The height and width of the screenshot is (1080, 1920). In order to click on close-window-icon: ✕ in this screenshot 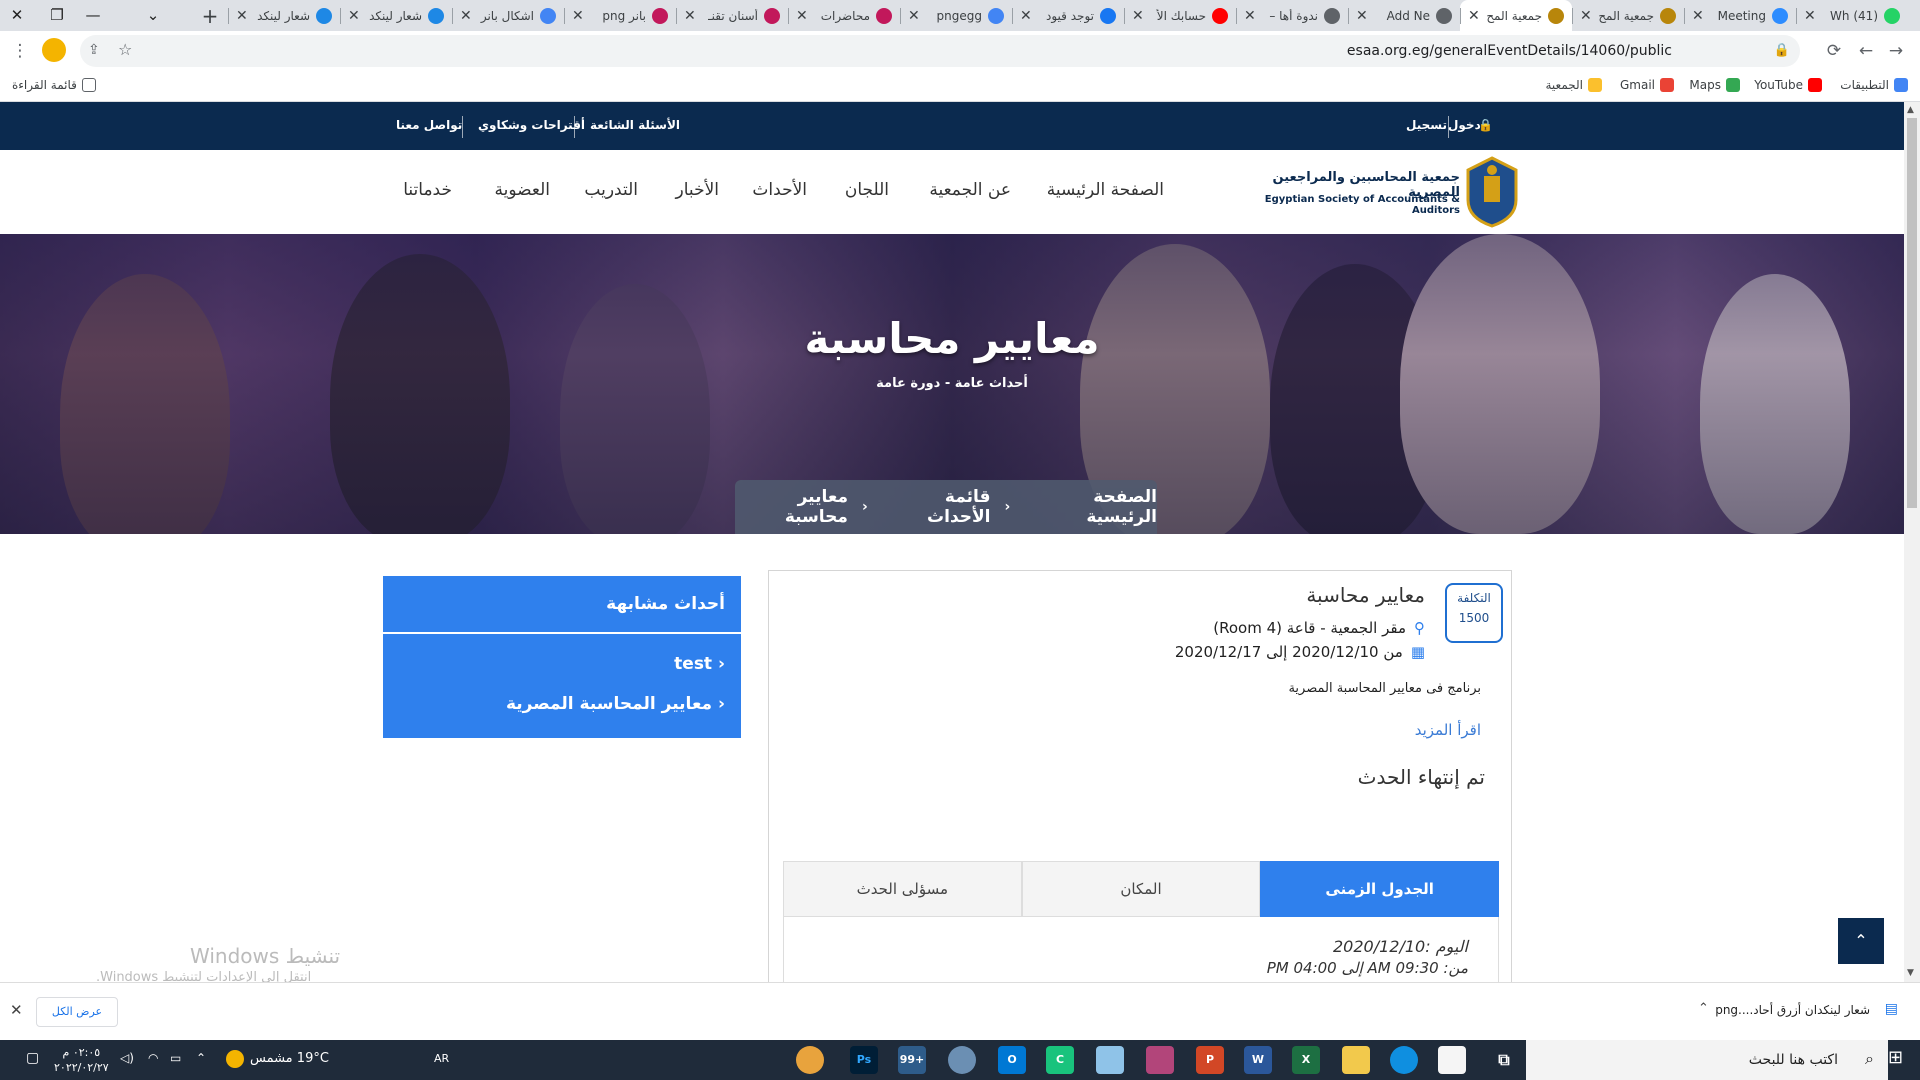, I will do `click(20, 15)`.